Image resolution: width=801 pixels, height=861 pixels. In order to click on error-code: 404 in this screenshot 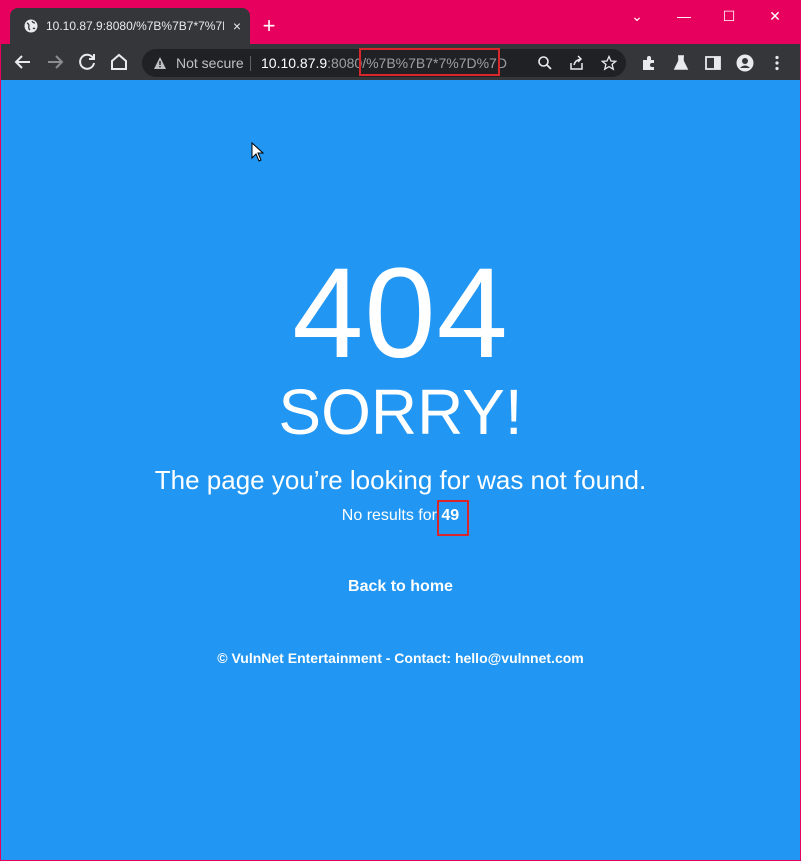, I will do `click(400, 313)`.